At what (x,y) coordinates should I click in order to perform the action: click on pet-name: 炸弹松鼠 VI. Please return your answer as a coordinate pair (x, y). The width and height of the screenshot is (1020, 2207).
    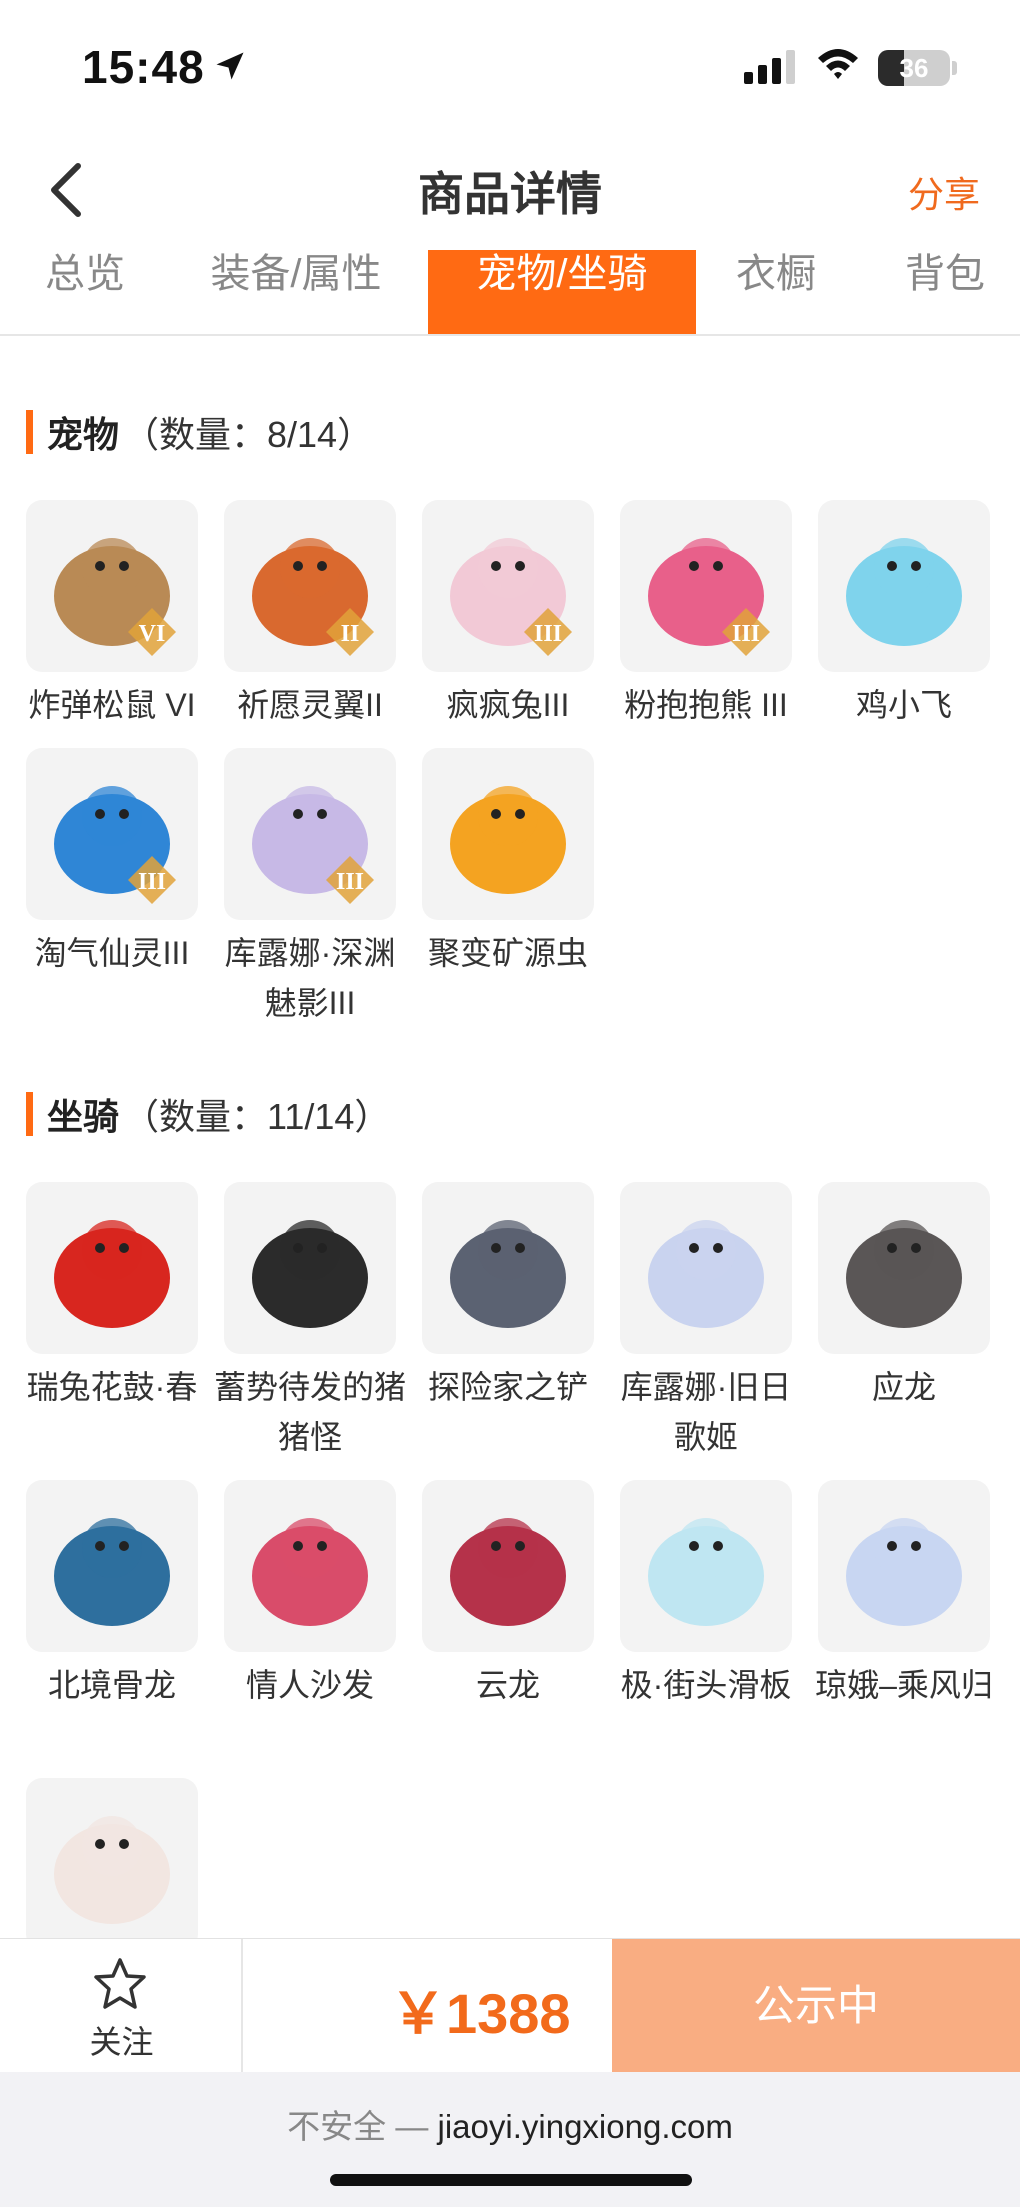
    Looking at the image, I should click on (112, 705).